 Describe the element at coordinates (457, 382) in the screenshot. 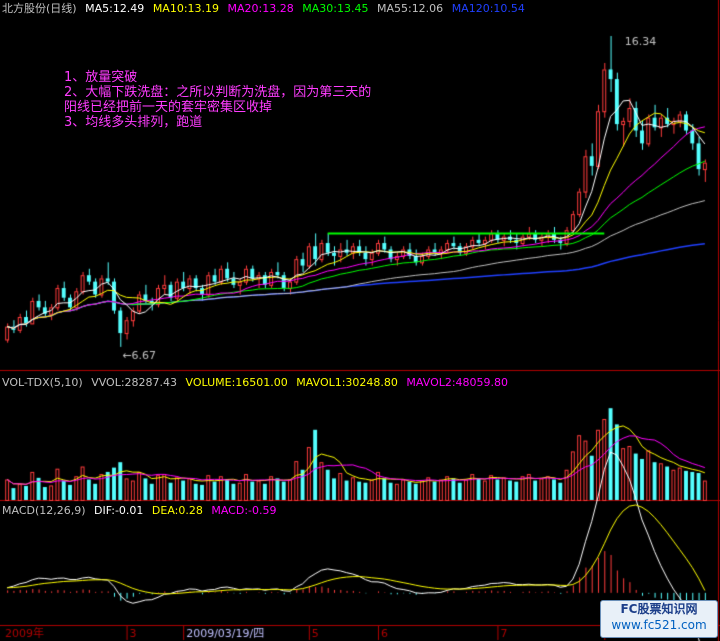

I see `mavol2-value: MAVOL2:48059.80` at that location.